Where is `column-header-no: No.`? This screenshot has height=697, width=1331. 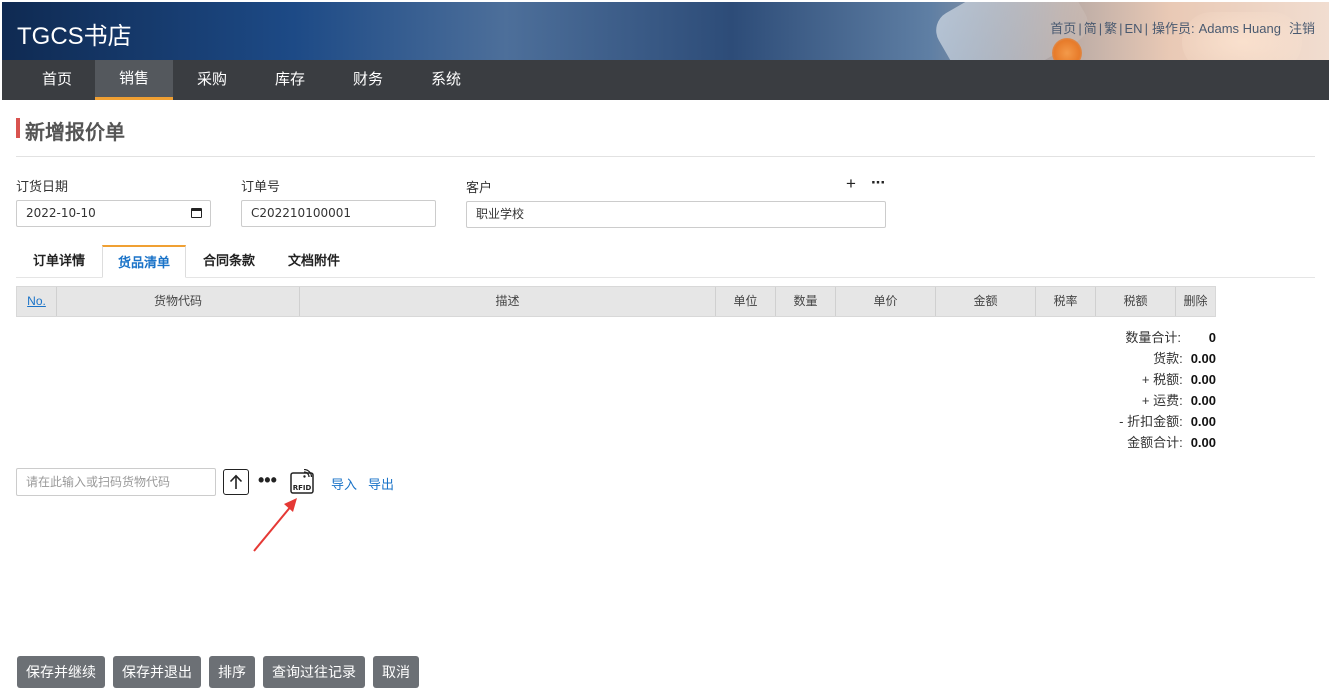
column-header-no: No. is located at coordinates (37, 301).